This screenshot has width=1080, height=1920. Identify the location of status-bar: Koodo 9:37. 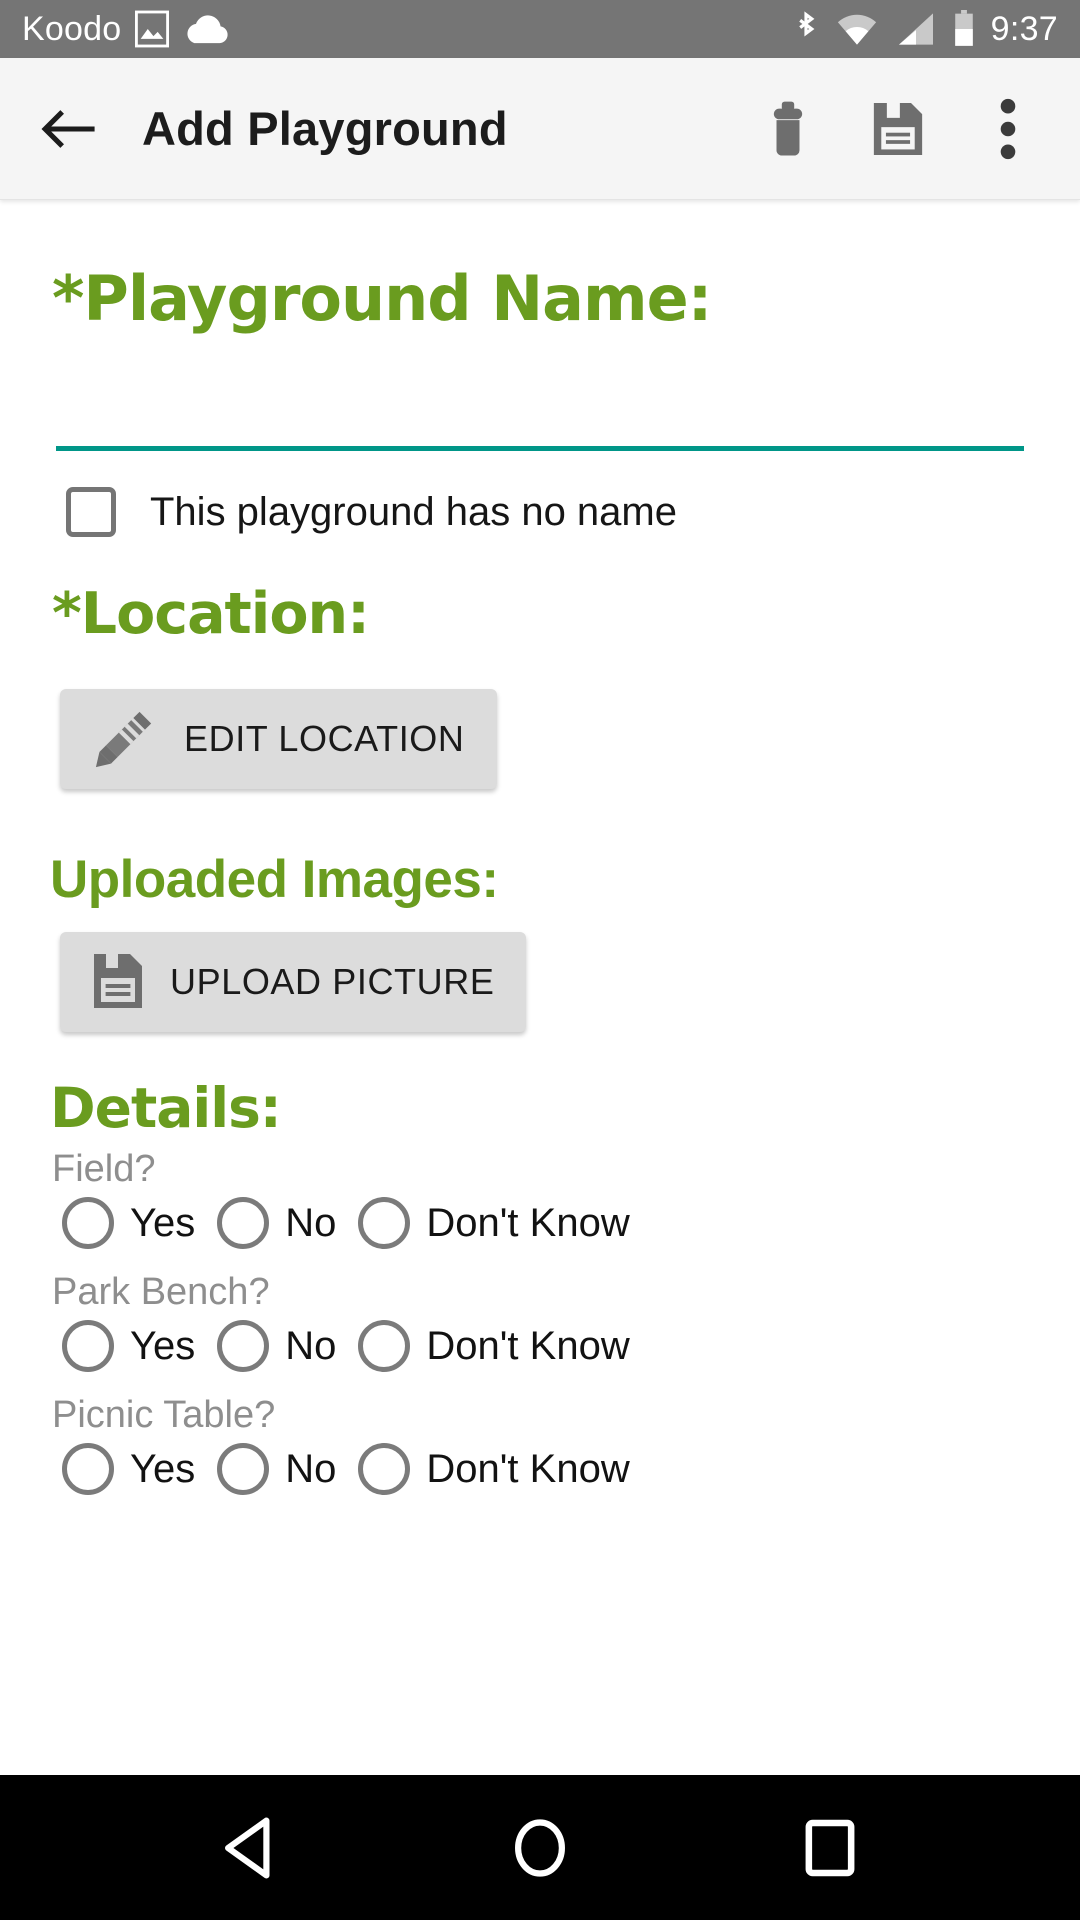
(540, 29).